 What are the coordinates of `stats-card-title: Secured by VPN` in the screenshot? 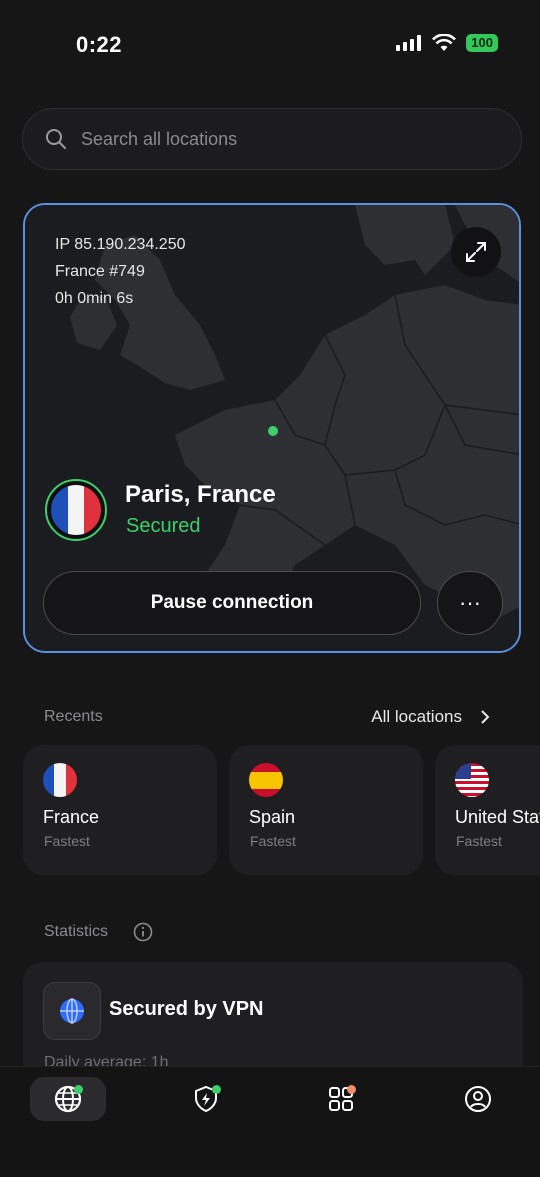 It's located at (186, 1009).